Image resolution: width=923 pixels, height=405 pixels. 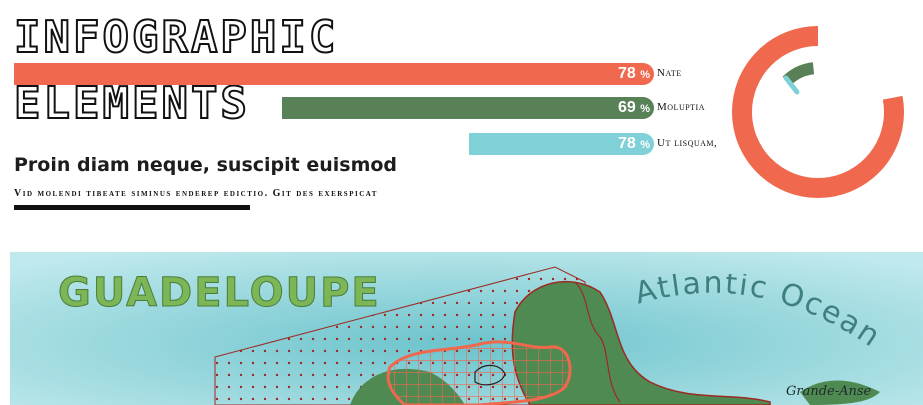 I want to click on ocean-label-curve: Atlantic Ocean, so click(x=759, y=310).